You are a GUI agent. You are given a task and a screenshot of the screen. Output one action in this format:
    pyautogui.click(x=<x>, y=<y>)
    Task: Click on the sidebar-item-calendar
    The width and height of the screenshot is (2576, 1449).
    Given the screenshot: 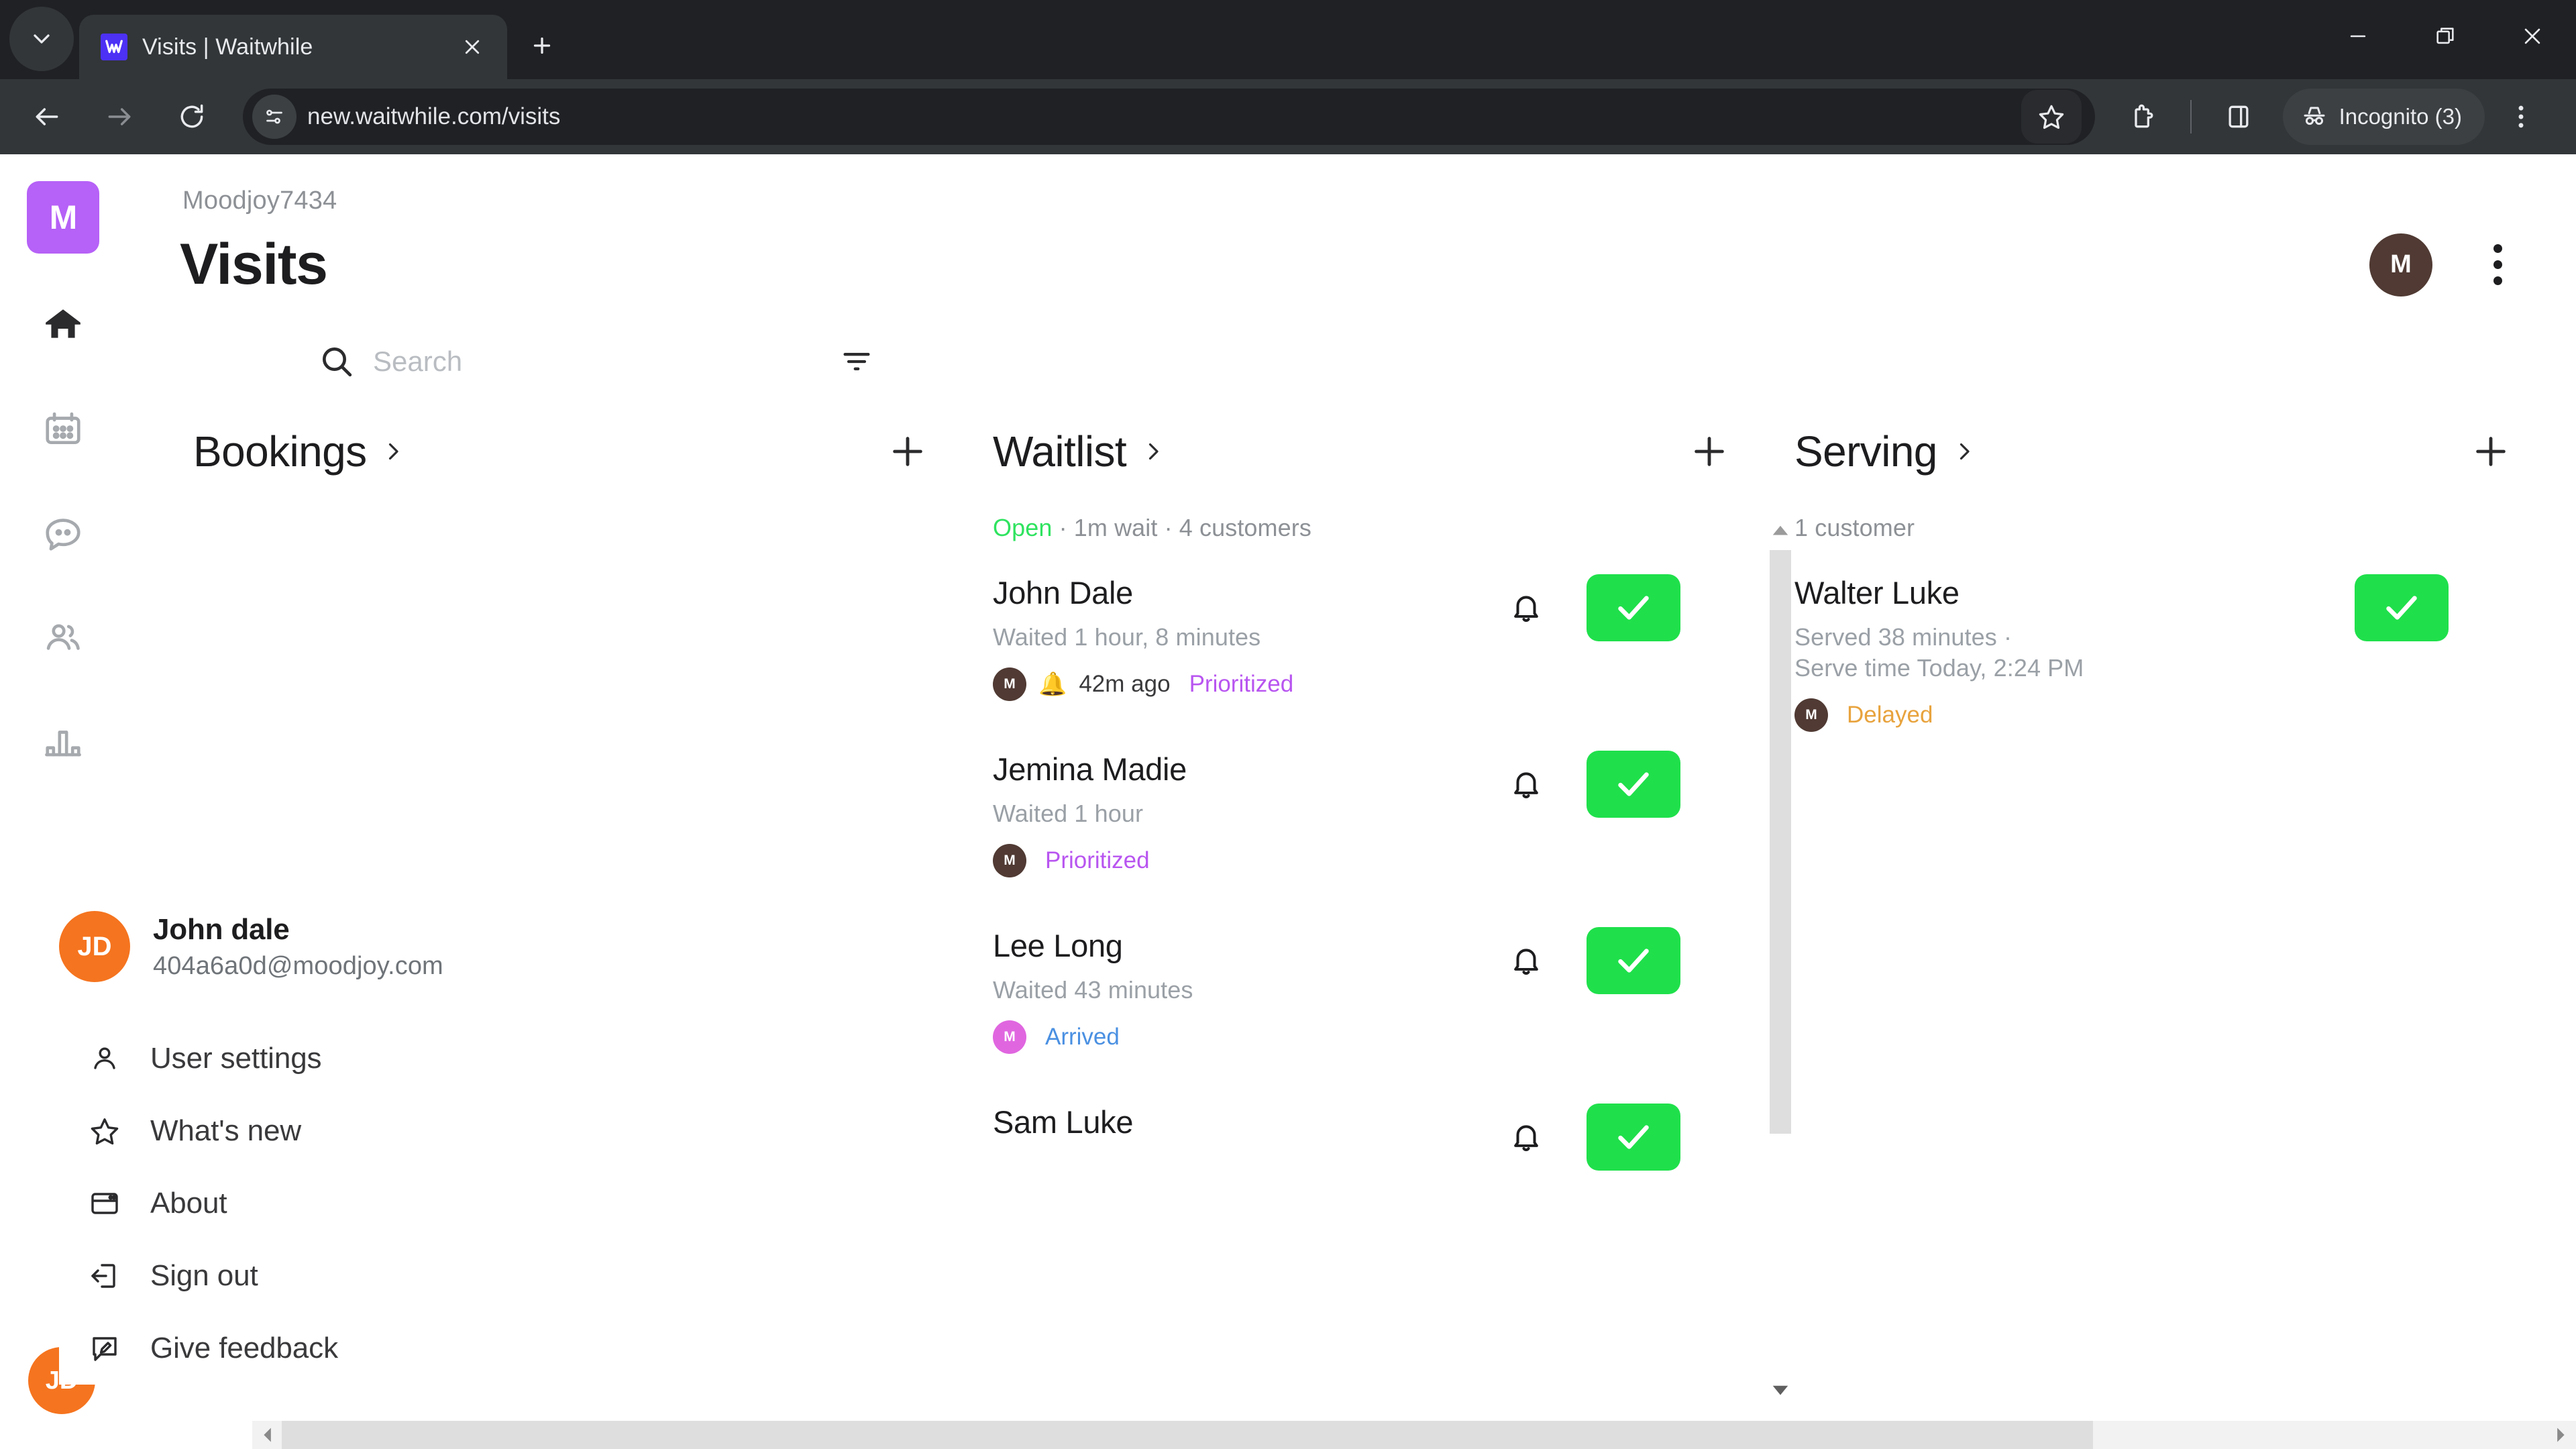 What is the action you would take?
    pyautogui.click(x=63, y=428)
    